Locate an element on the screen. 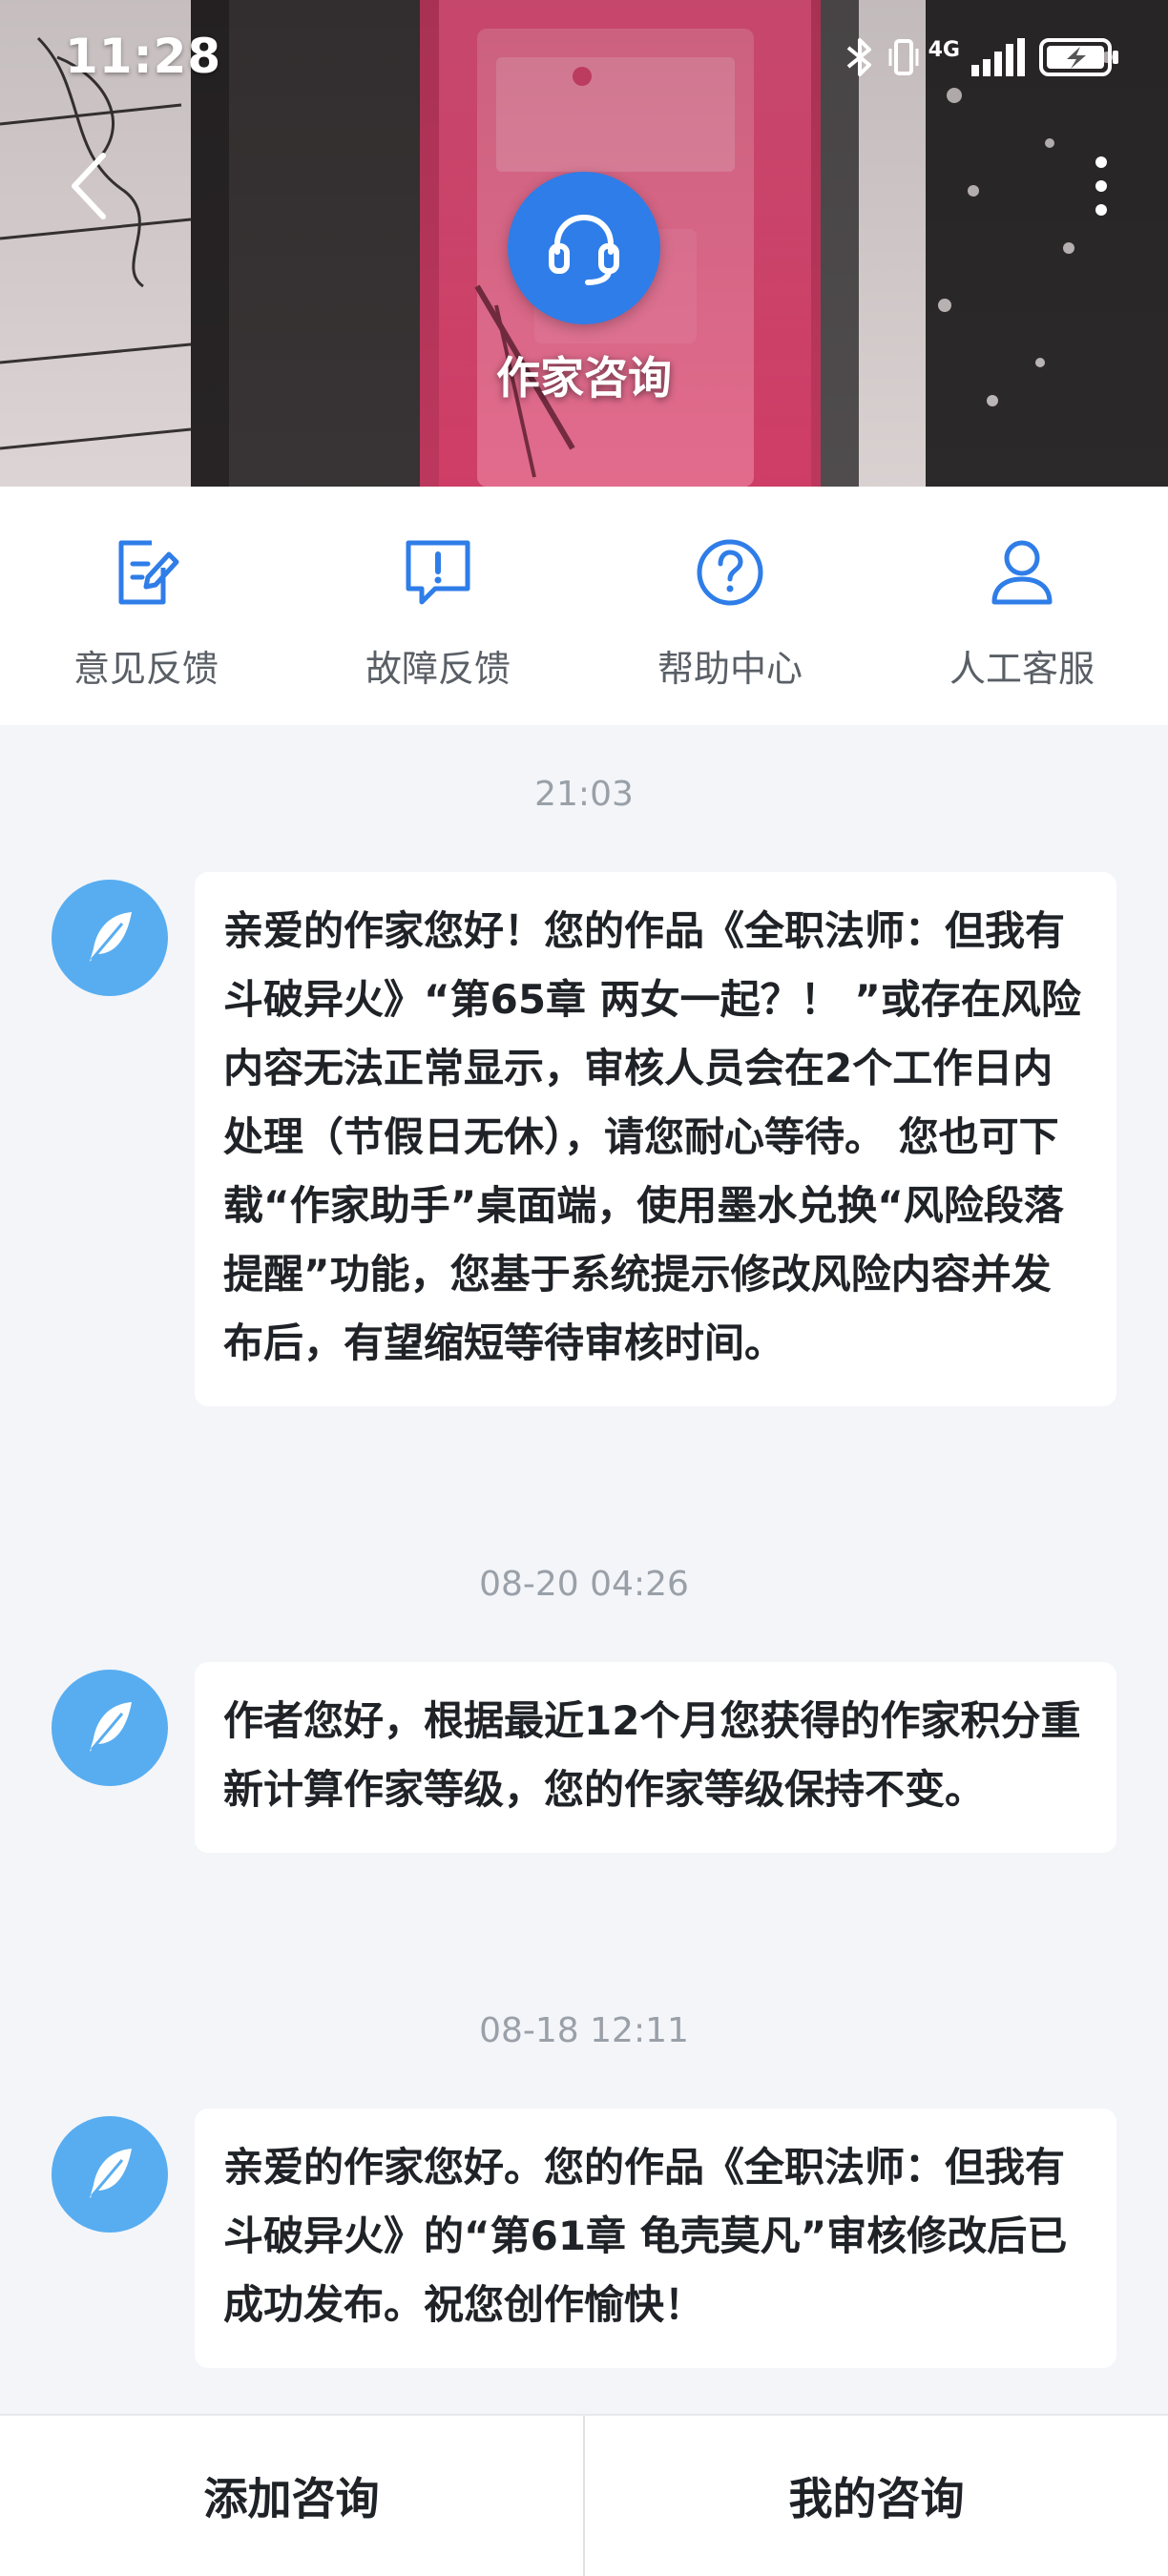  quick-nav-live-support: 人工客服 is located at coordinates (1022, 606).